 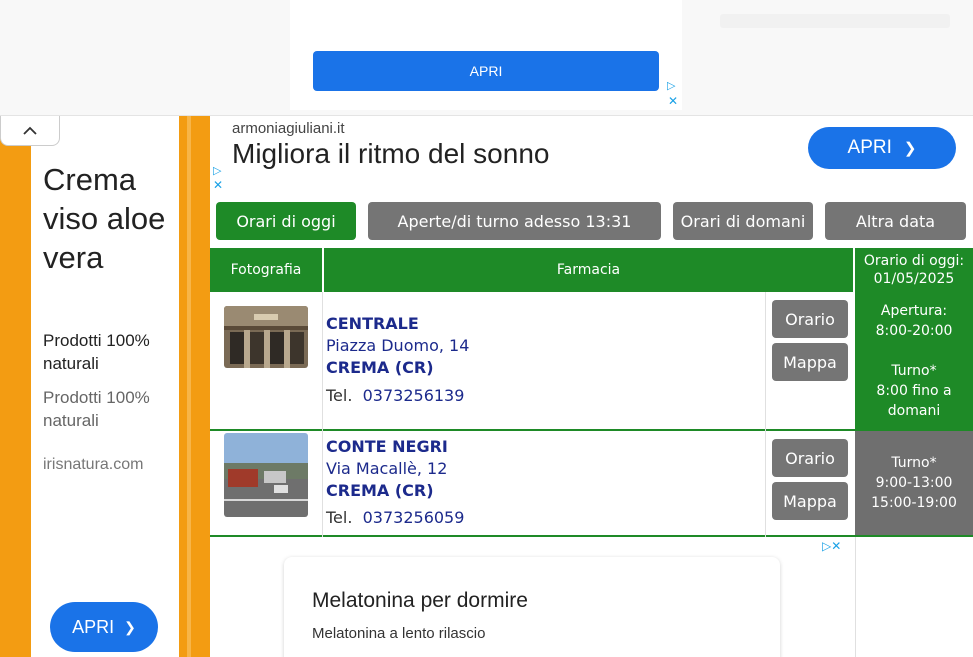 What do you see at coordinates (914, 310) in the screenshot?
I see `hours-line: Apertura:` at bounding box center [914, 310].